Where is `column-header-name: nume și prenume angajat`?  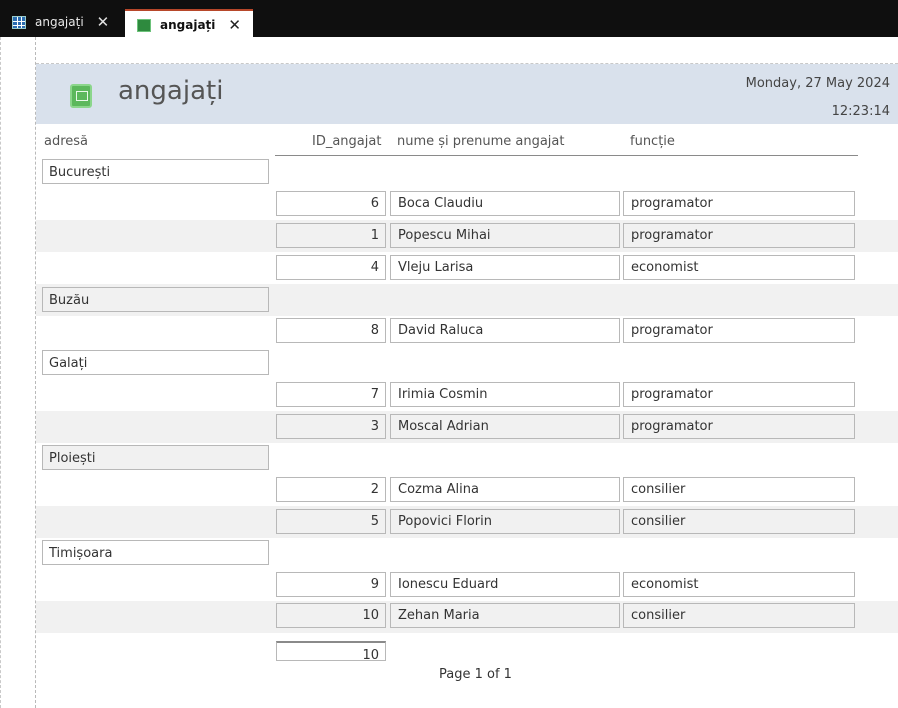
column-header-name: nume și prenume angajat is located at coordinates (481, 141).